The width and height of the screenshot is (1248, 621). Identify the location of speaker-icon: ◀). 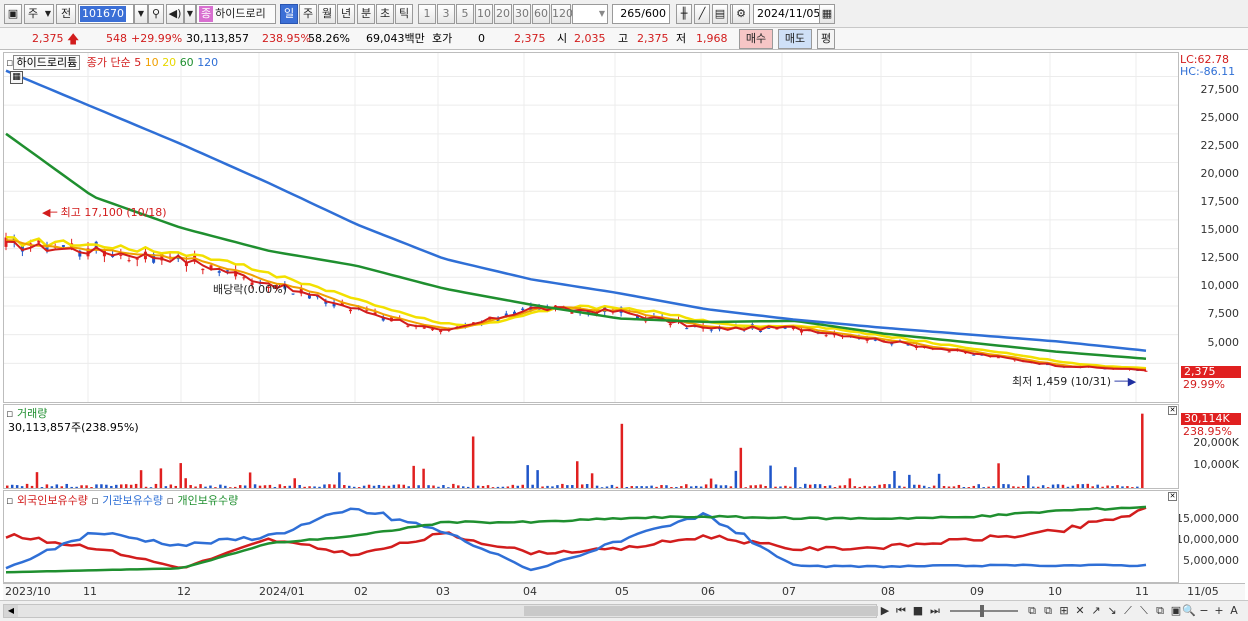
(175, 14).